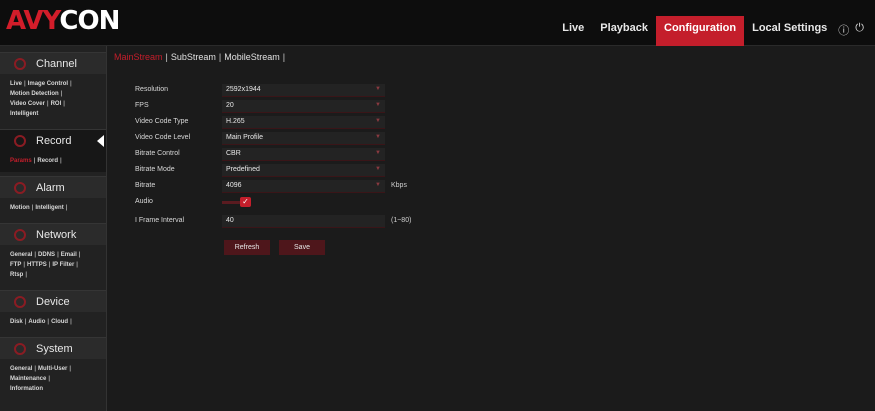 The height and width of the screenshot is (411, 875). Describe the element at coordinates (15, 265) in the screenshot. I see `link-ftp: FTP` at that location.